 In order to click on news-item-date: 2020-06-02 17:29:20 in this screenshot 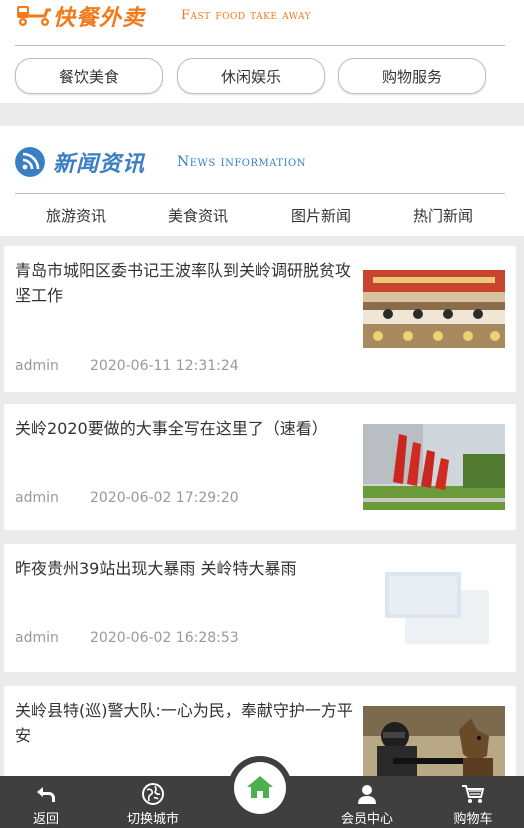, I will do `click(164, 498)`.